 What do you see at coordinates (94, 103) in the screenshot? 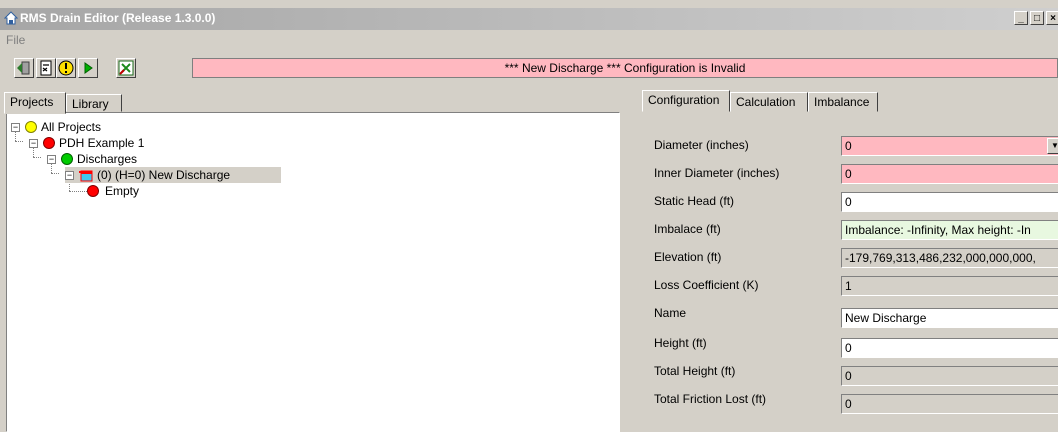
I see `tab-library: Library` at bounding box center [94, 103].